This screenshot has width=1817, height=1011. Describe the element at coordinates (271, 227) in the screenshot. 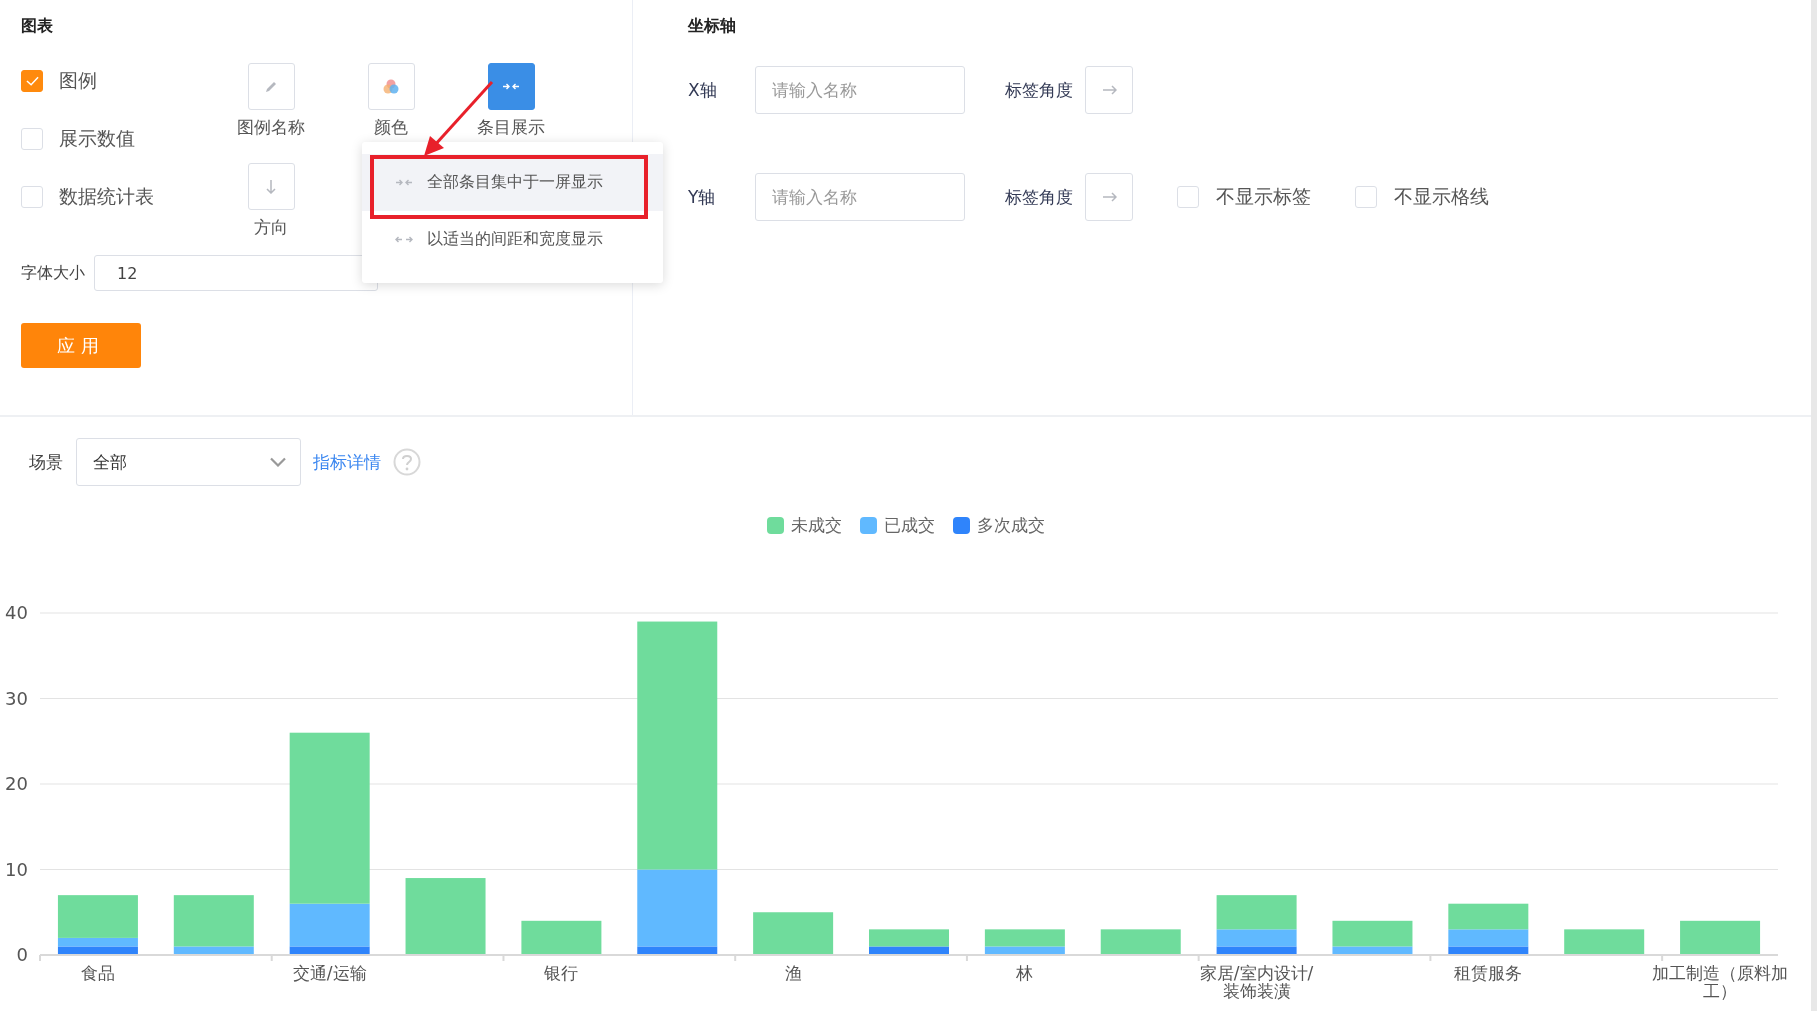

I see `tool-label: 方向` at that location.